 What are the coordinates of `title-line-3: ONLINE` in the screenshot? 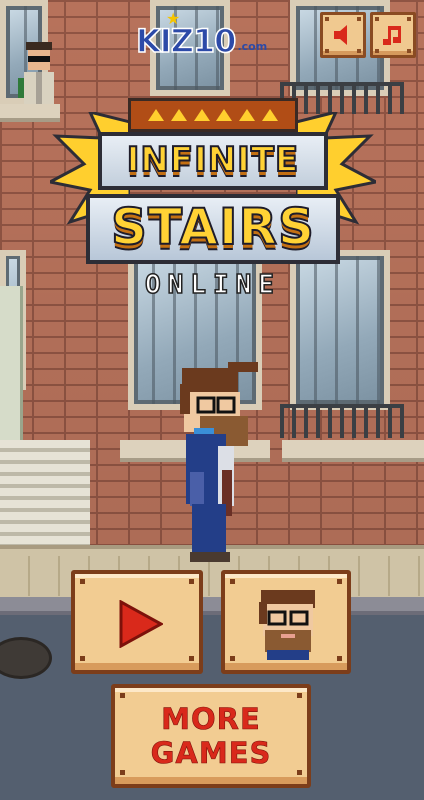 It's located at (212, 285).